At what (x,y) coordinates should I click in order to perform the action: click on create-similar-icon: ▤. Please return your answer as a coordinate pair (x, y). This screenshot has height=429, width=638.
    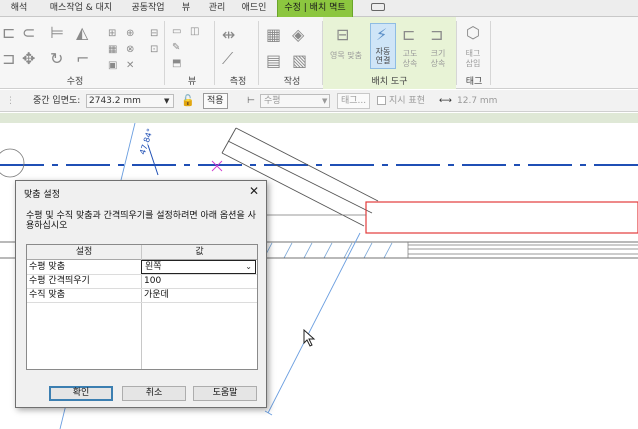
    Looking at the image, I should click on (273, 61).